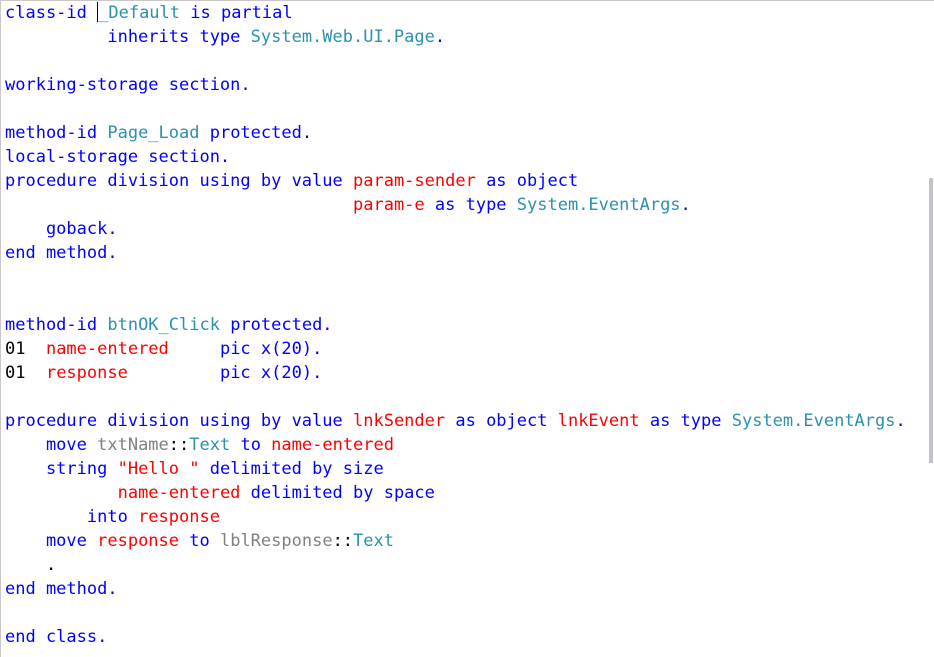 This screenshot has height=657, width=934. I want to click on code-token: lblResponse, so click(276, 541).